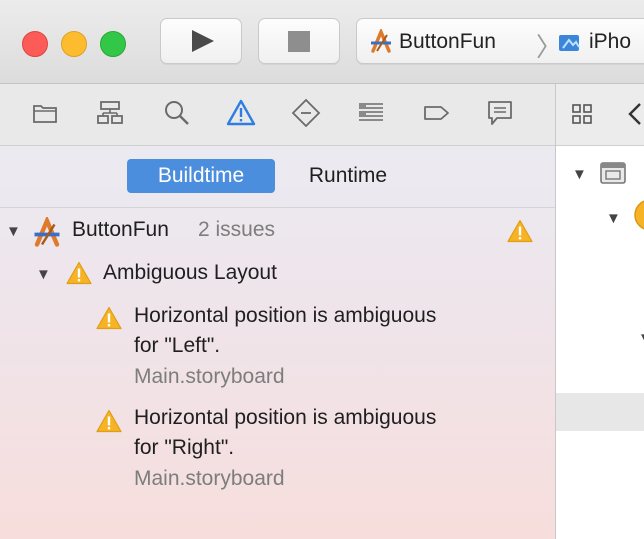  I want to click on minimize-window-button, so click(74, 44).